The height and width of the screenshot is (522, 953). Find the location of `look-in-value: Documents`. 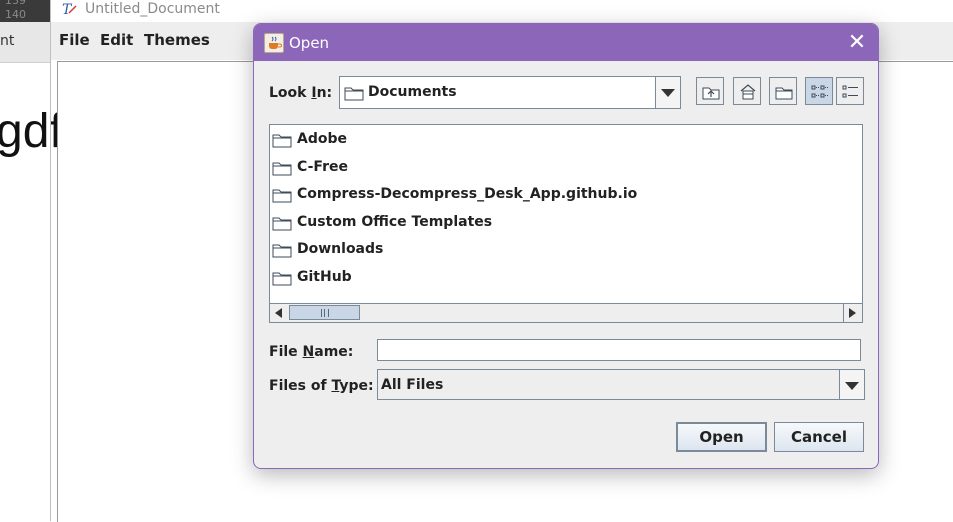

look-in-value: Documents is located at coordinates (412, 92).